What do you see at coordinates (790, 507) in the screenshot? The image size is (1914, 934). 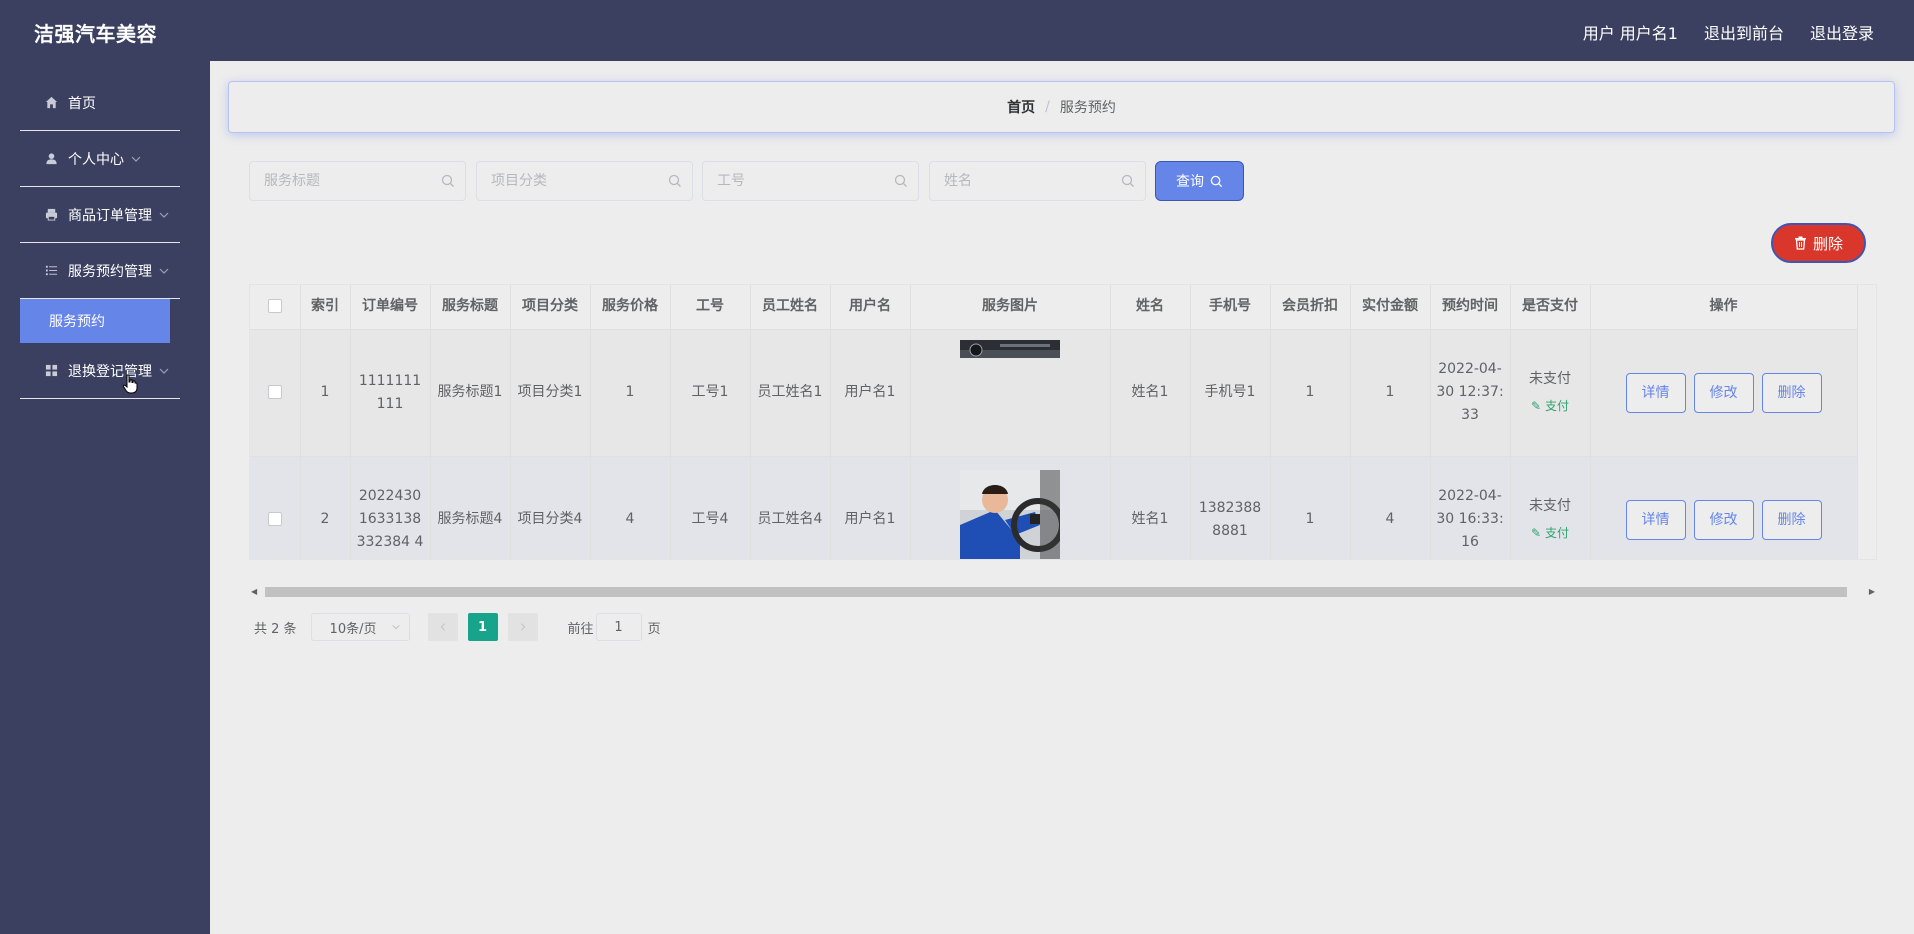 I see `cell-worker-name: 员工姓名4` at bounding box center [790, 507].